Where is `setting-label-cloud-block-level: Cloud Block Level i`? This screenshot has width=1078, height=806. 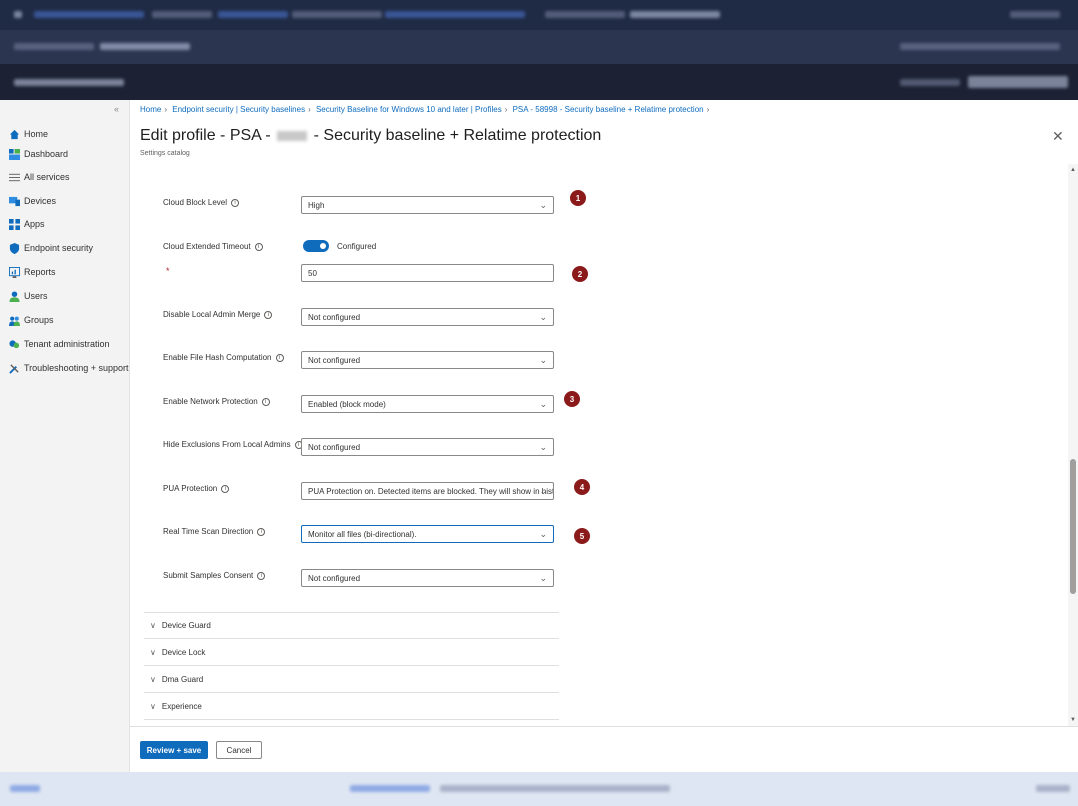
setting-label-cloud-block-level: Cloud Block Level i is located at coordinates (201, 202).